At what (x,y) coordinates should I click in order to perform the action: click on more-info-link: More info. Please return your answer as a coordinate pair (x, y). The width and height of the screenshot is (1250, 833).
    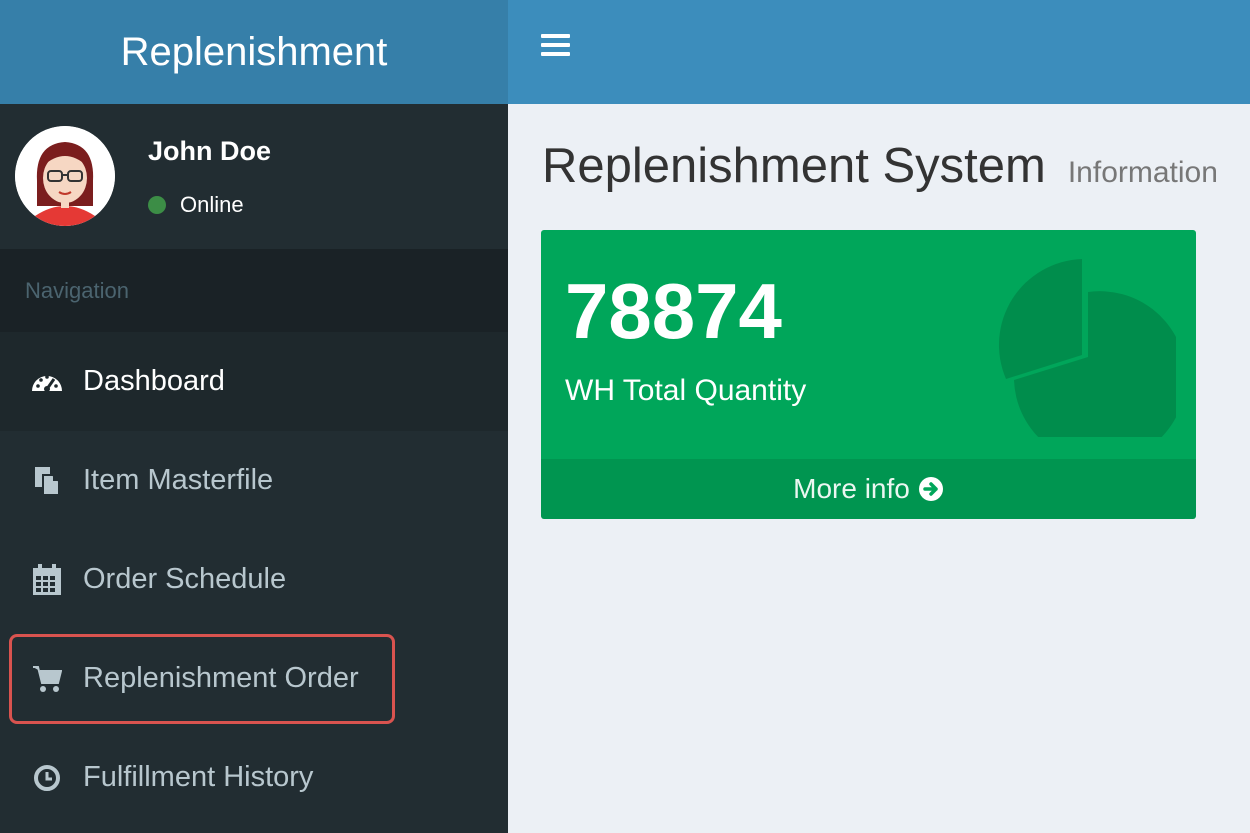
    Looking at the image, I should click on (868, 489).